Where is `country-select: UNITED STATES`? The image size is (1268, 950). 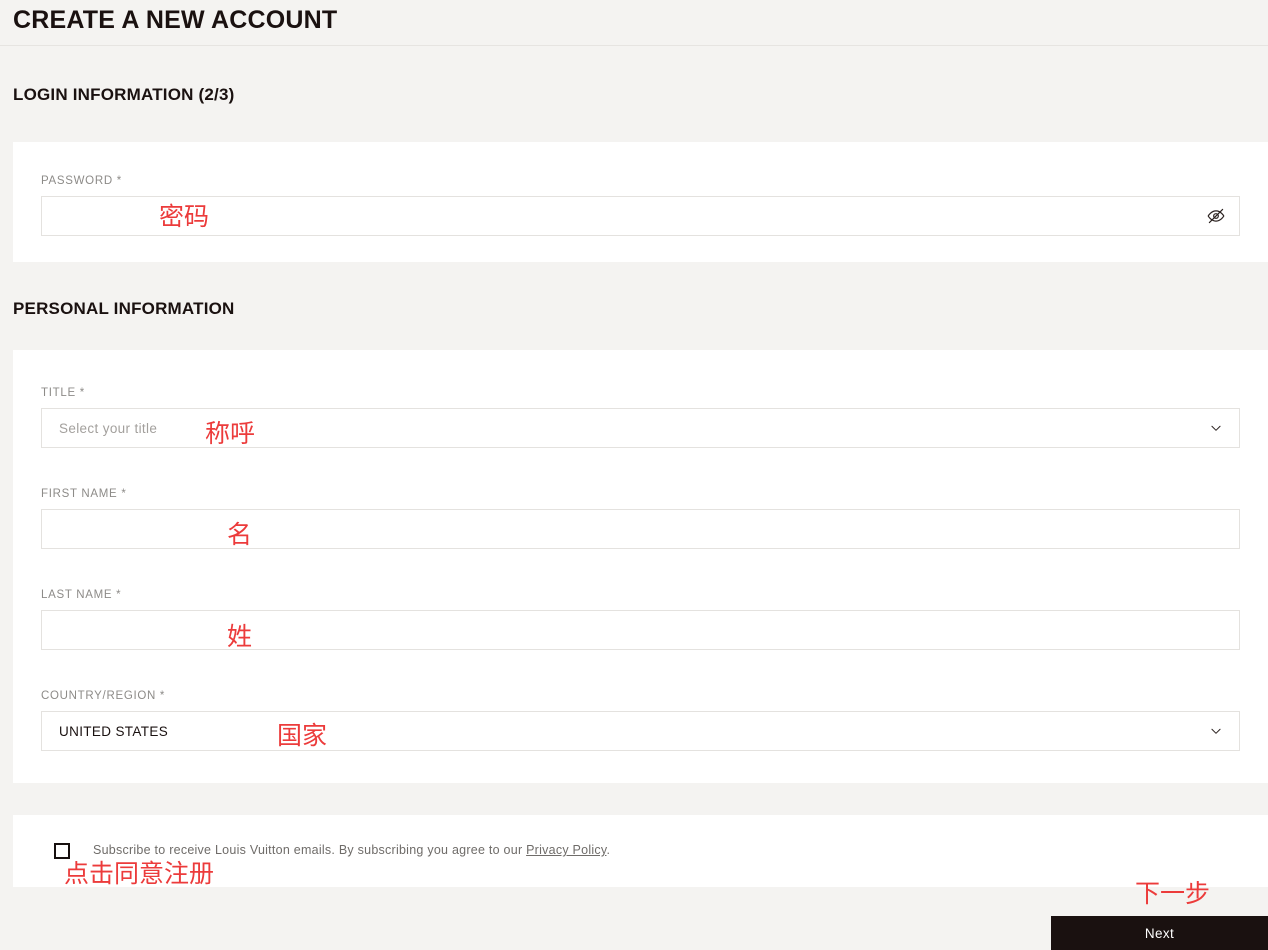
country-select: UNITED STATES is located at coordinates (640, 731).